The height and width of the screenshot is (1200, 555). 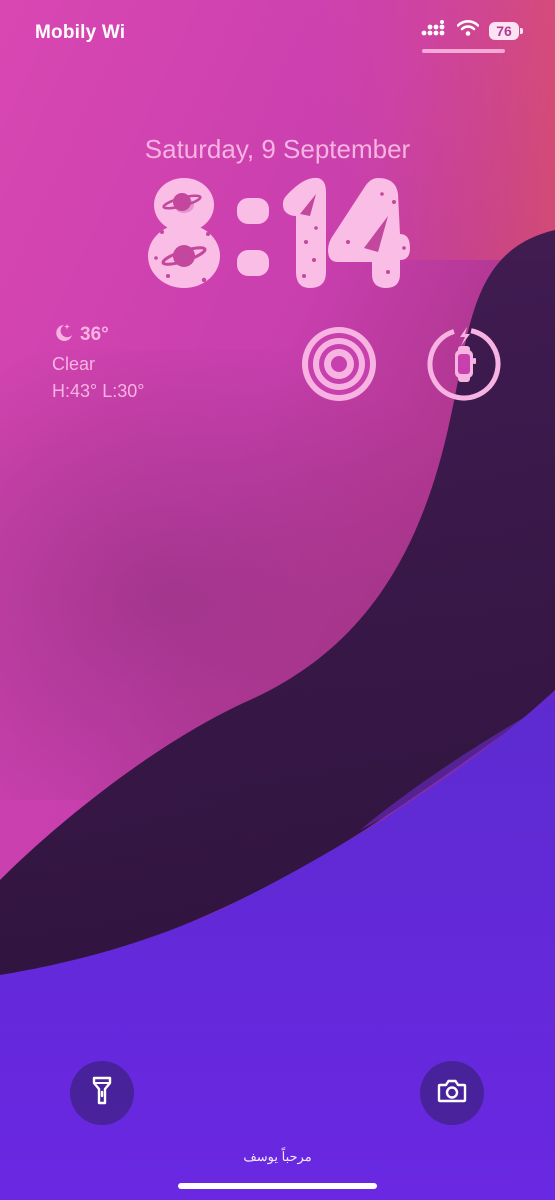 I want to click on moon-stars-icon, so click(x=63, y=335).